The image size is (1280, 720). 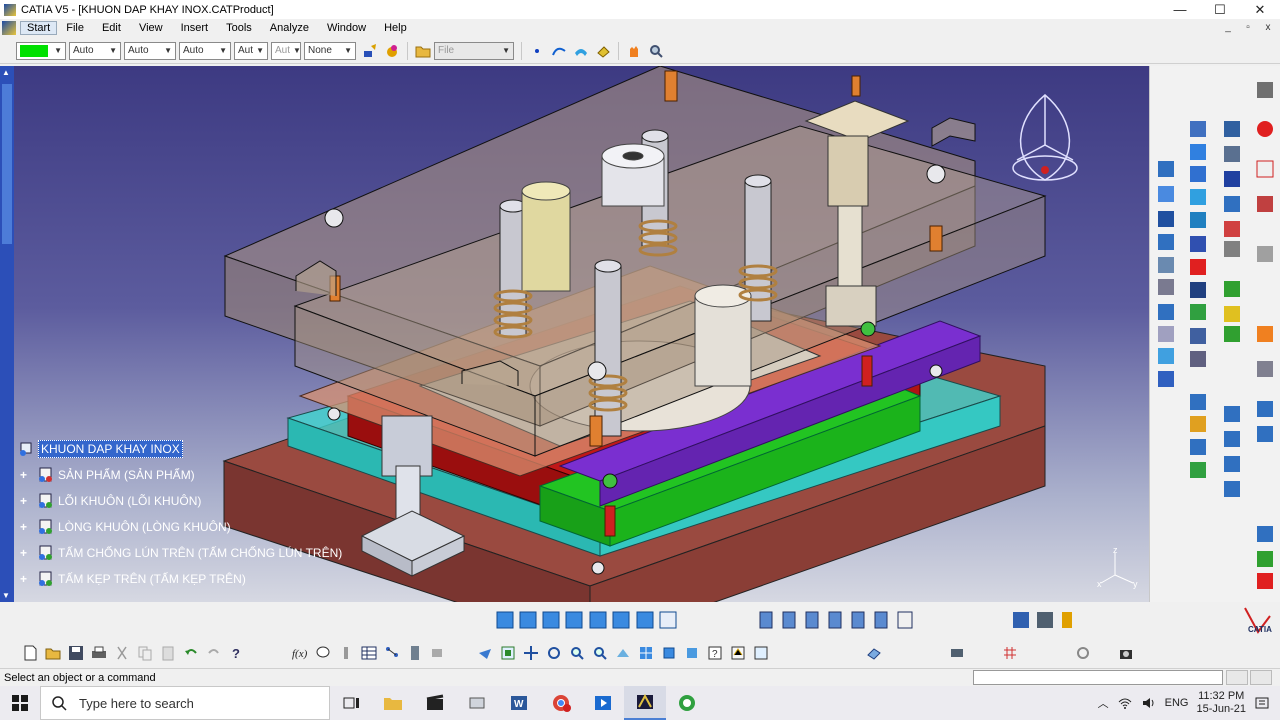 What do you see at coordinates (251, 50) in the screenshot?
I see `point-type-combo: Aut ▼` at bounding box center [251, 50].